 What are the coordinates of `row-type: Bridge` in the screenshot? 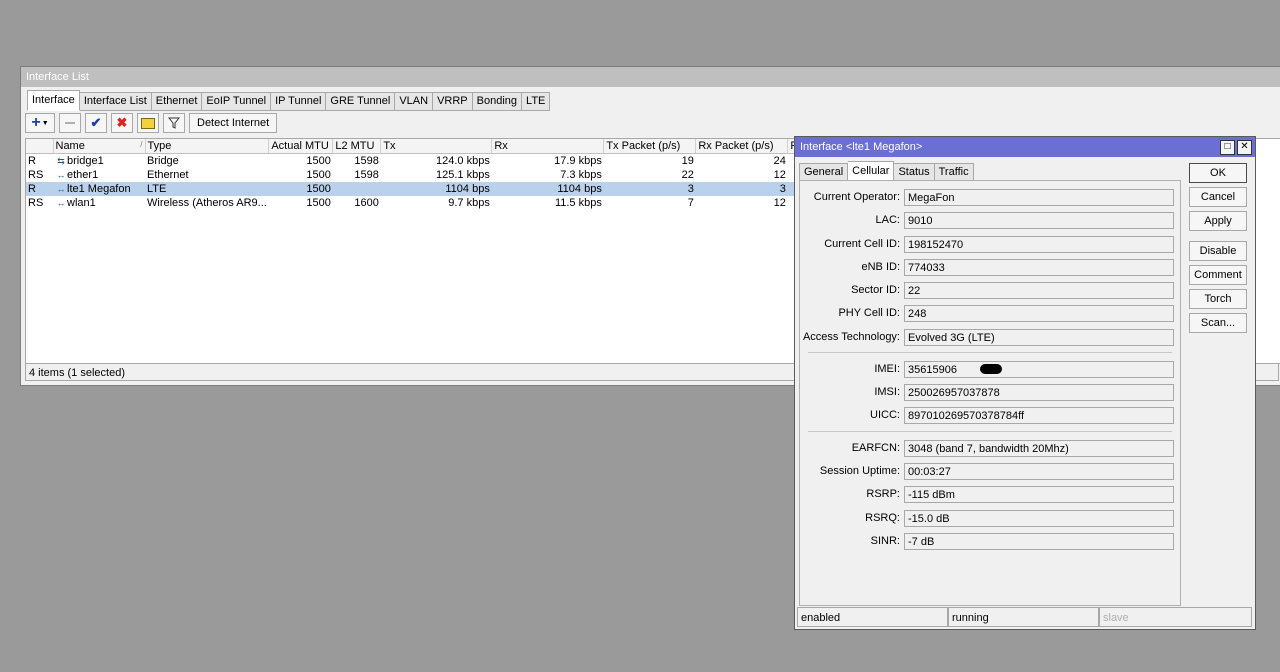 It's located at (163, 161).